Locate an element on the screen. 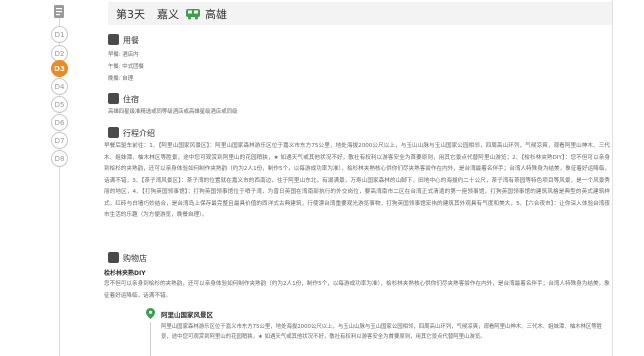  itinerary-icon is located at coordinates (113, 132).